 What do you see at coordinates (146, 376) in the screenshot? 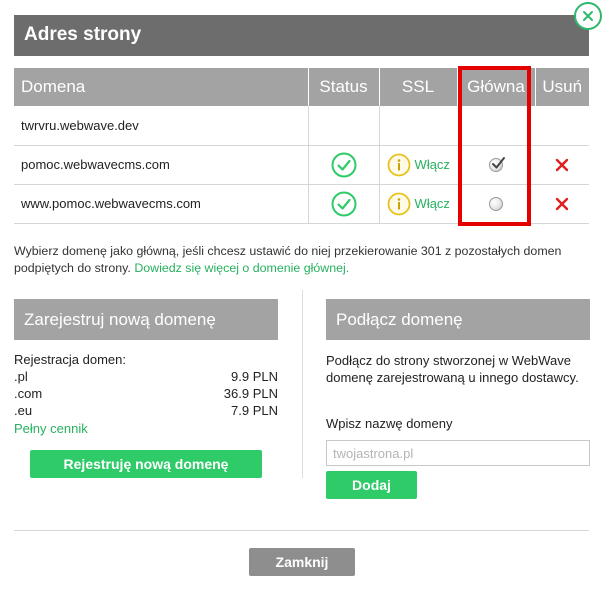
I see `price-row: .pl 9.9 PLN` at bounding box center [146, 376].